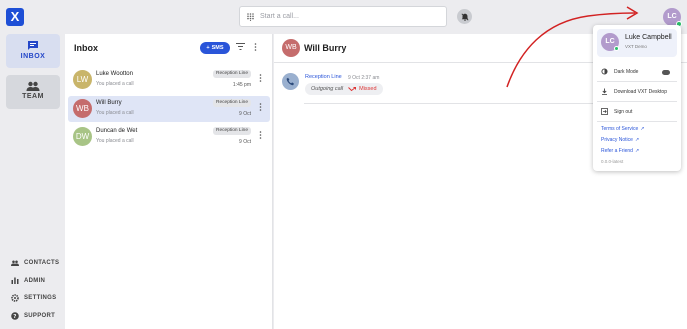 The width and height of the screenshot is (687, 329). Describe the element at coordinates (15, 17) in the screenshot. I see `app-logo: X` at that location.